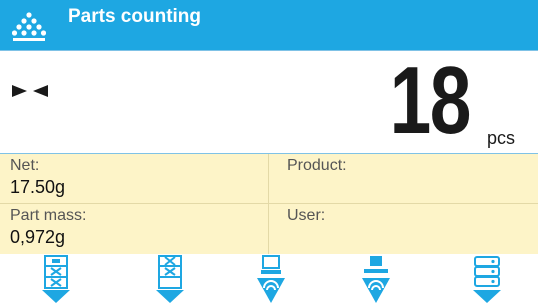 The width and height of the screenshot is (538, 305). Describe the element at coordinates (306, 215) in the screenshot. I see `user-label: User:` at that location.